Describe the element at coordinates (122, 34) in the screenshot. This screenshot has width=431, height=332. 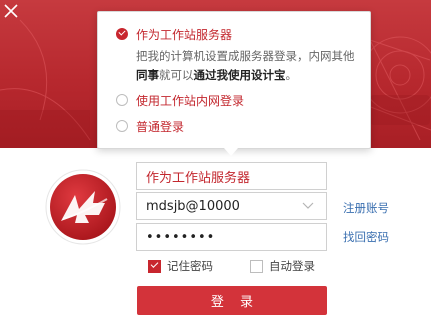
I see `radio-checked-icon` at that location.